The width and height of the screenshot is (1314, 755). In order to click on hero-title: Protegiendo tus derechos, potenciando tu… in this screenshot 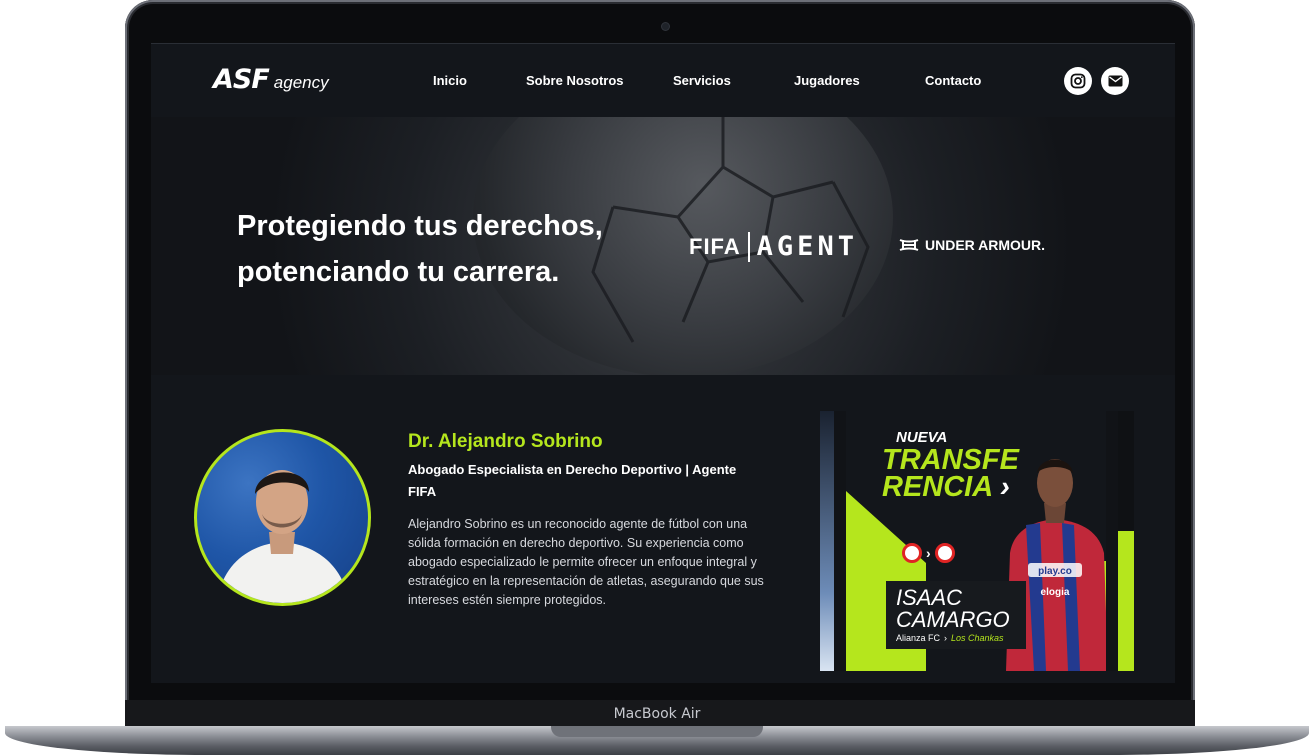, I will do `click(420, 249)`.